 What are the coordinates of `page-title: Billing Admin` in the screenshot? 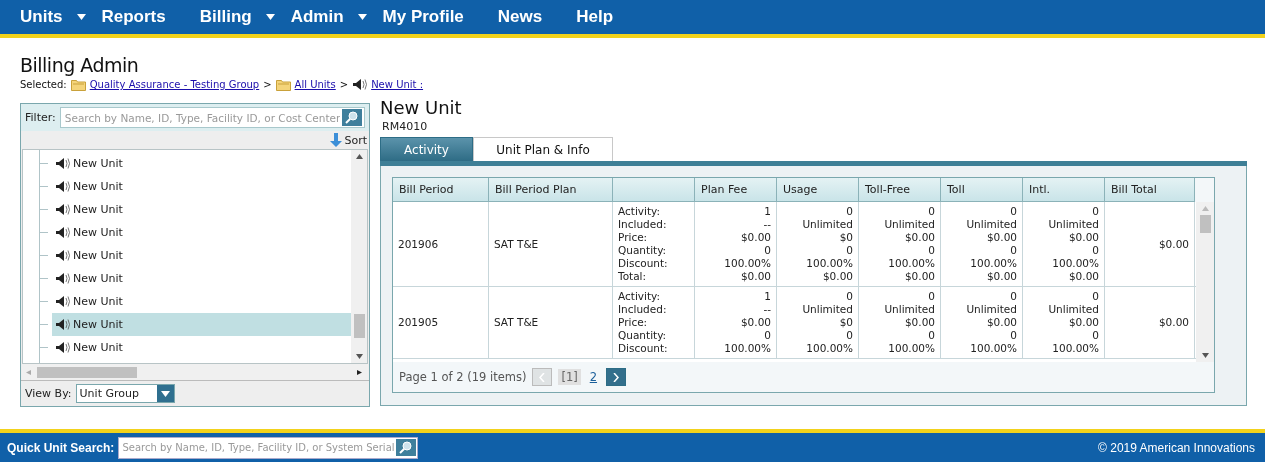 It's located at (80, 65).